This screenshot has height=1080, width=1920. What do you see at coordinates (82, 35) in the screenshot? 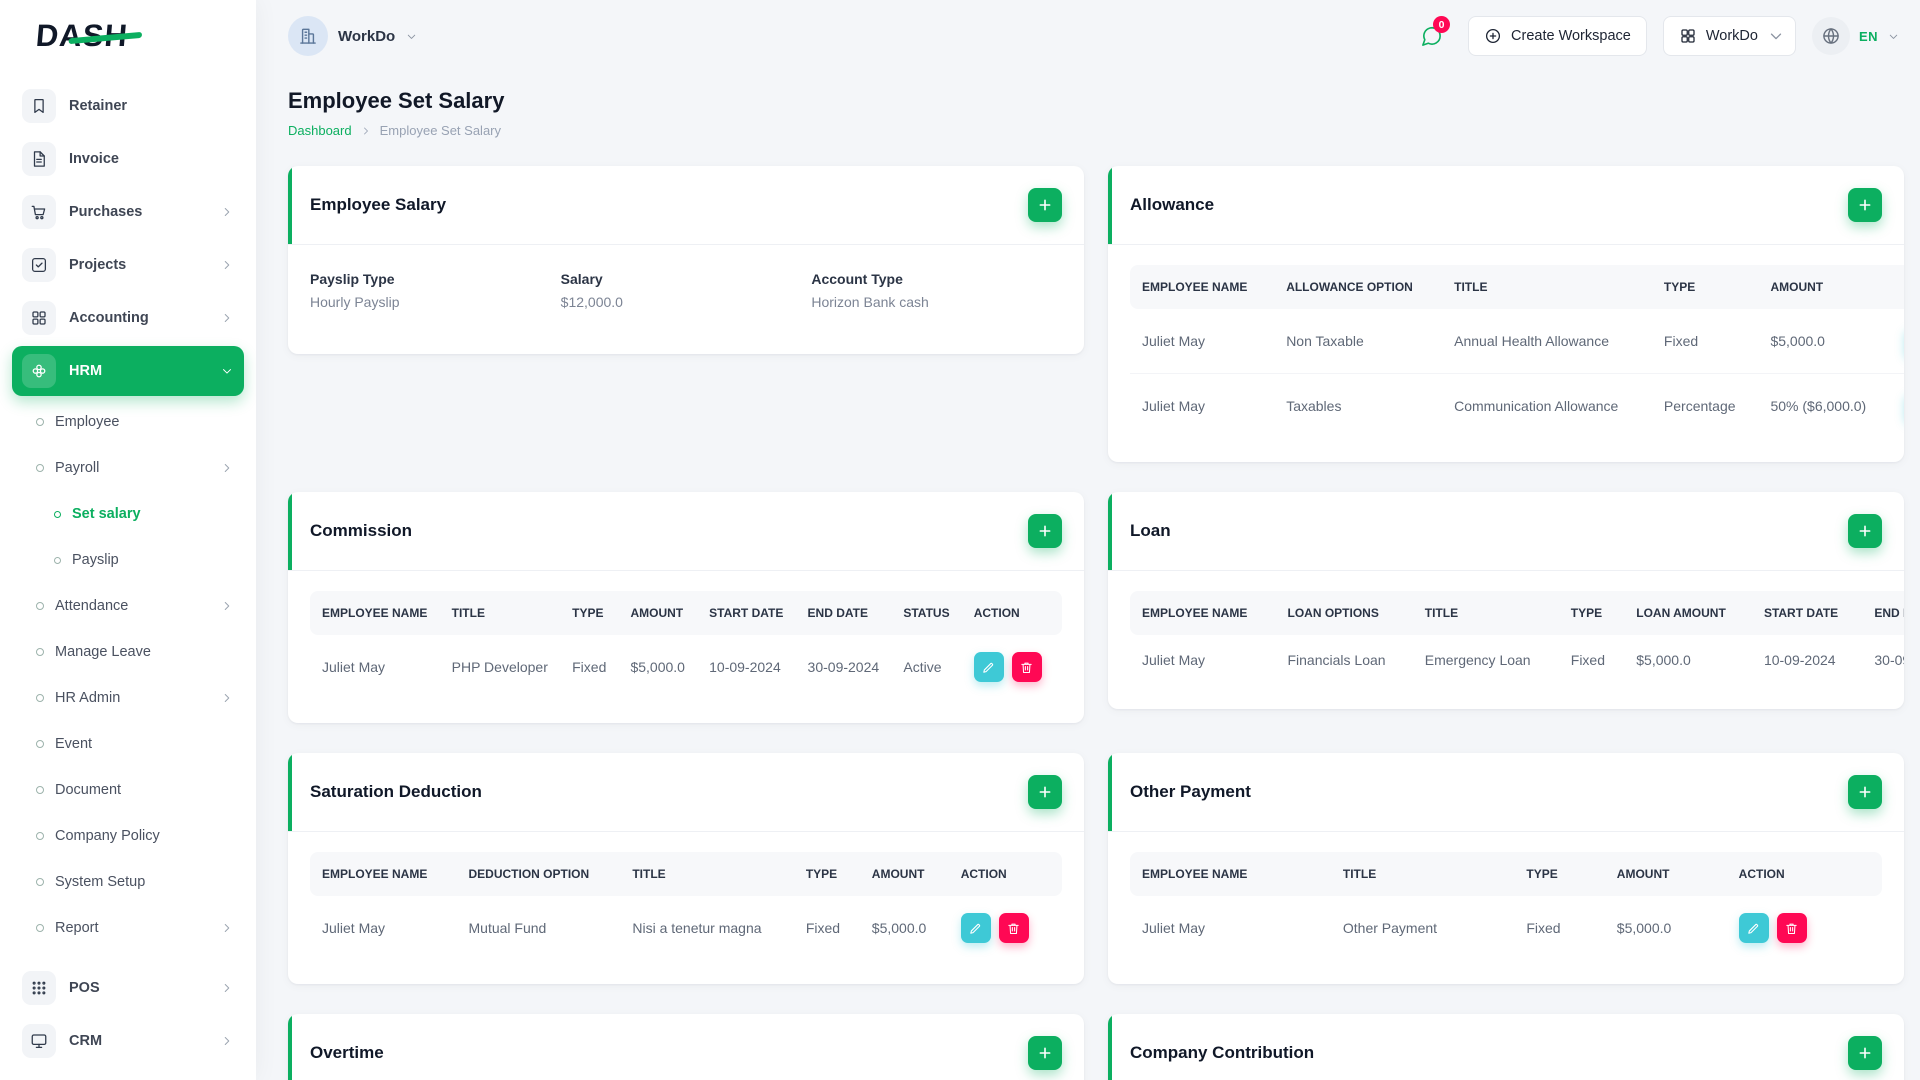
I see `brand-logo-text: DASH` at bounding box center [82, 35].